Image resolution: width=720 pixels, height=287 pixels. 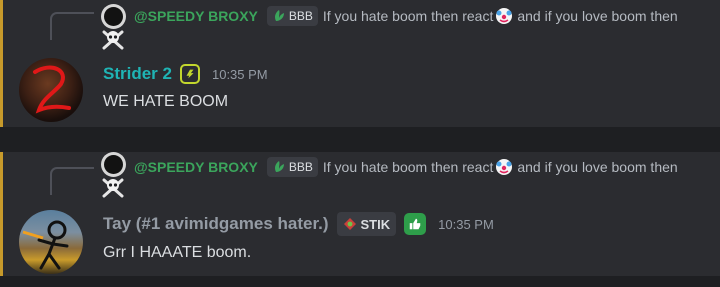 I want to click on message-content: Grr I HAAATE boom., so click(x=177, y=252).